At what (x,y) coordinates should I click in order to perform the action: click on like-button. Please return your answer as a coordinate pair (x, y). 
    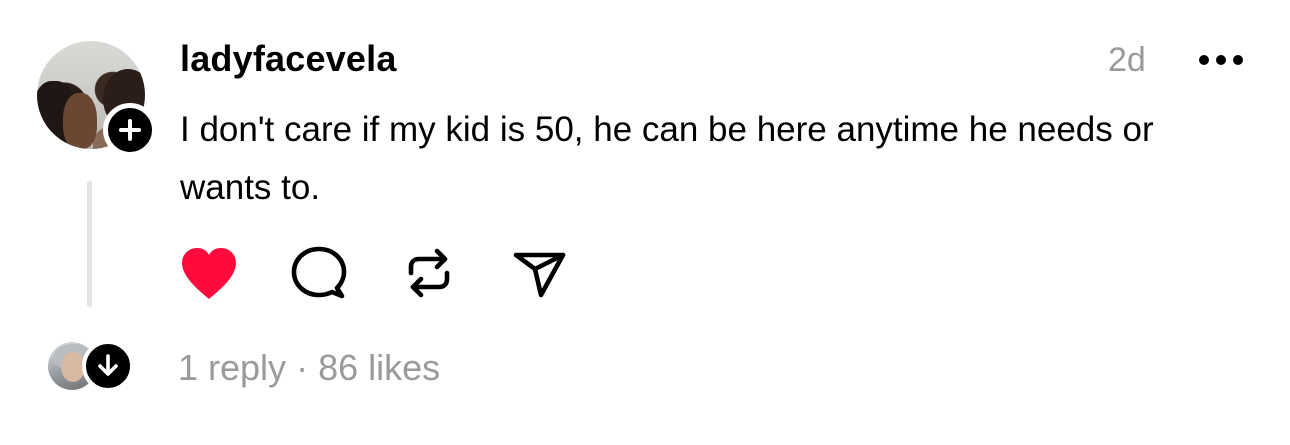
    Looking at the image, I should click on (209, 273).